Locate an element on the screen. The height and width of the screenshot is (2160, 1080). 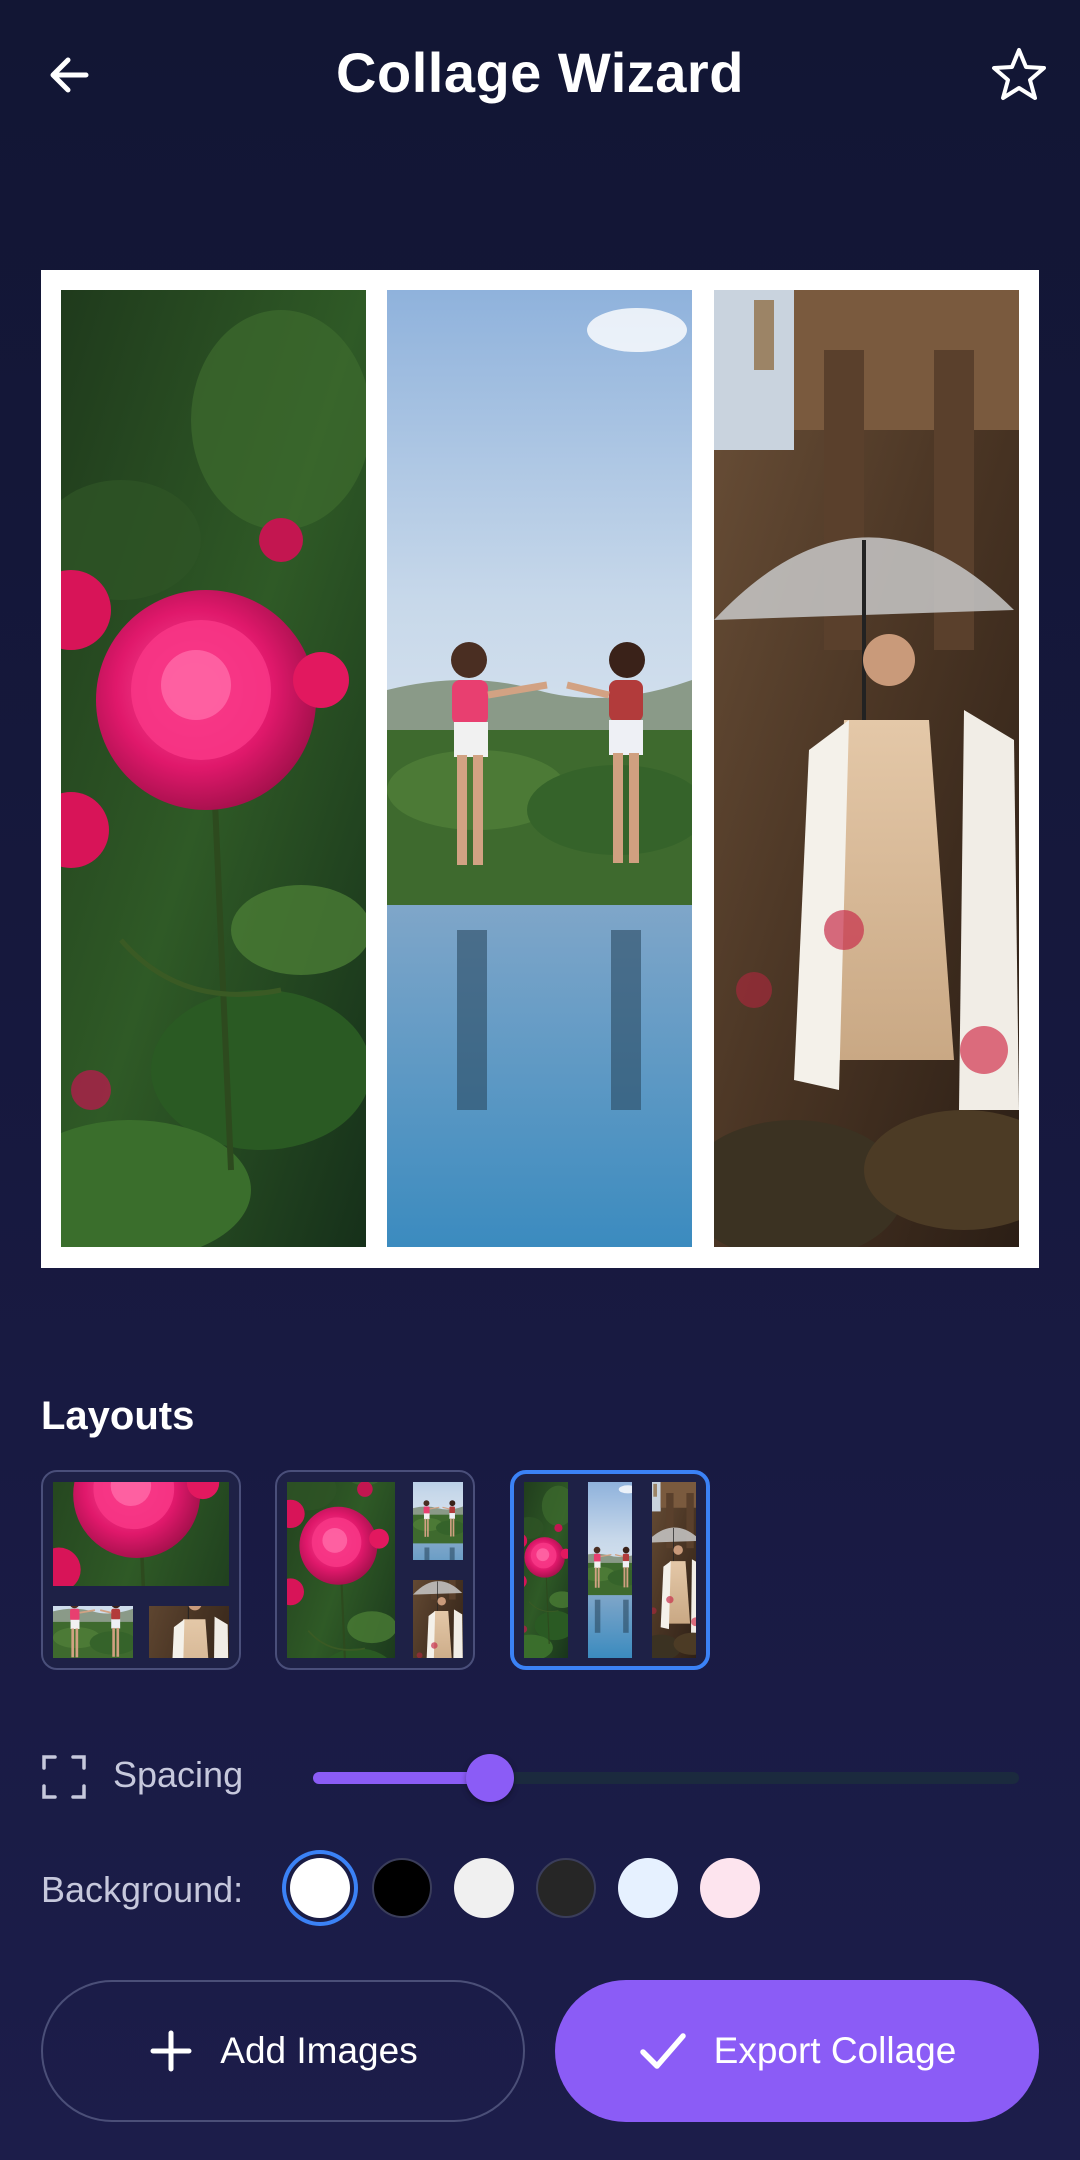
favorite-button is located at coordinates (1019, 75).